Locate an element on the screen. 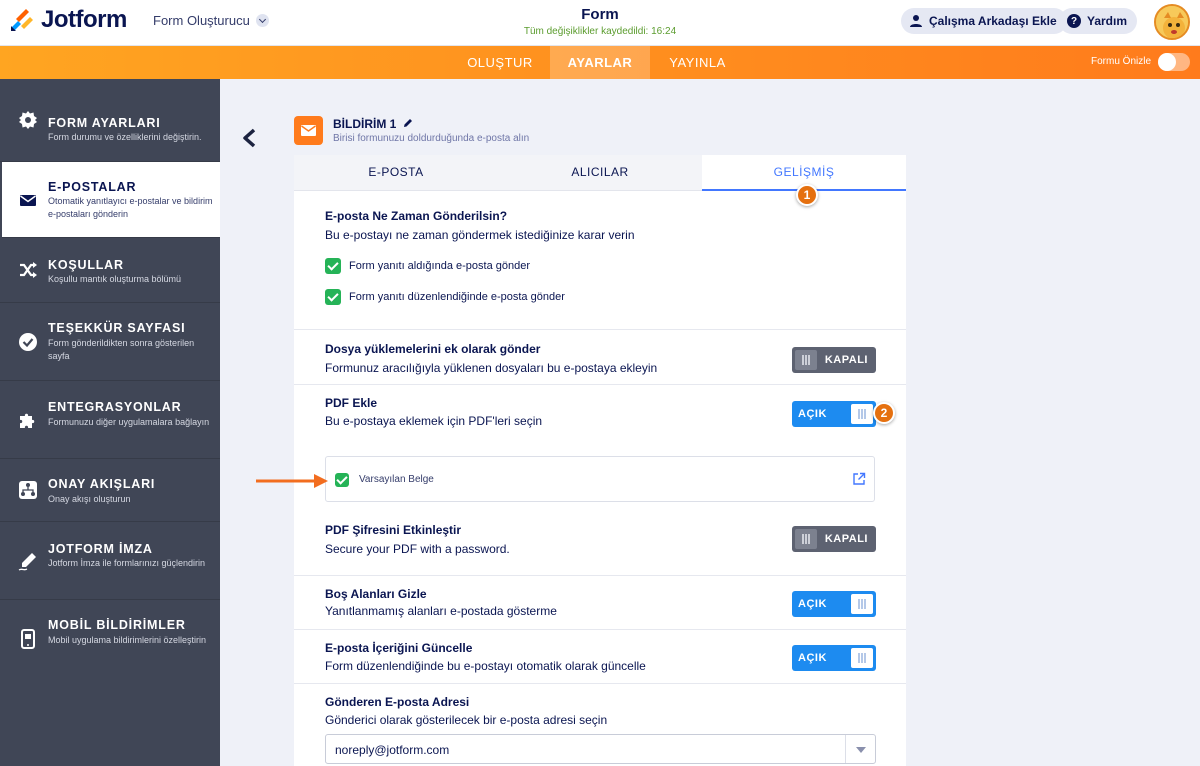  hide-empty-toggle: AÇIK is located at coordinates (834, 604).